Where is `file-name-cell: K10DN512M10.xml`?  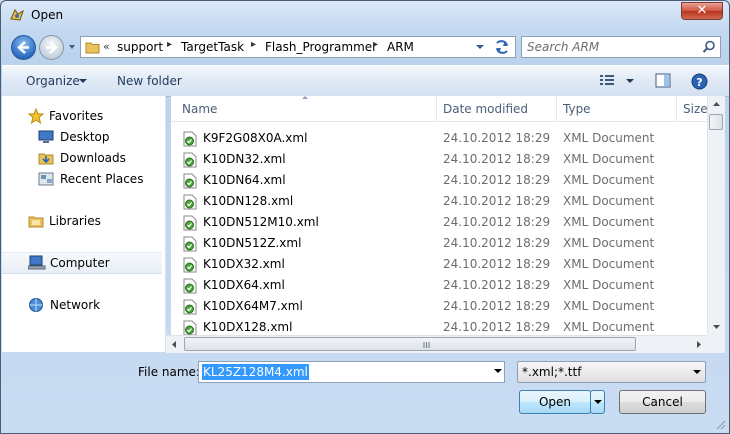 file-name-cell: K10DN512M10.xml is located at coordinates (261, 222).